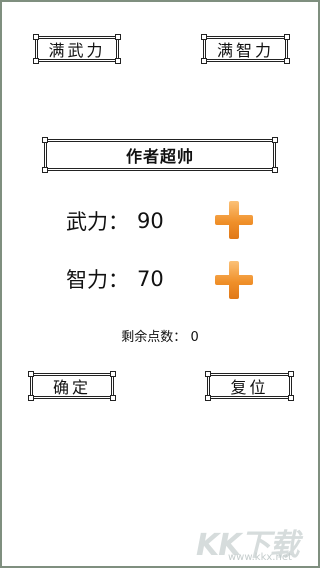 This screenshot has height=568, width=320. I want to click on add-intelligence-button, so click(234, 280).